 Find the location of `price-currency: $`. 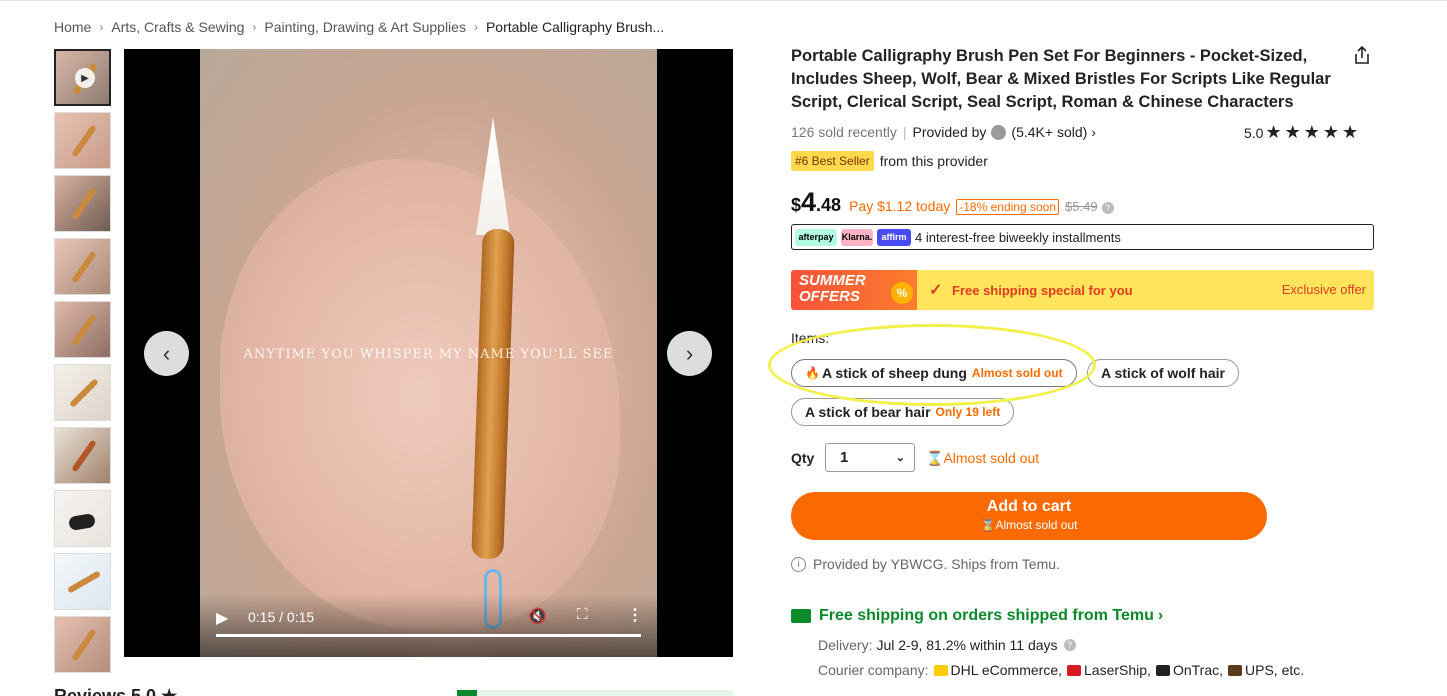

price-currency: $ is located at coordinates (796, 205).